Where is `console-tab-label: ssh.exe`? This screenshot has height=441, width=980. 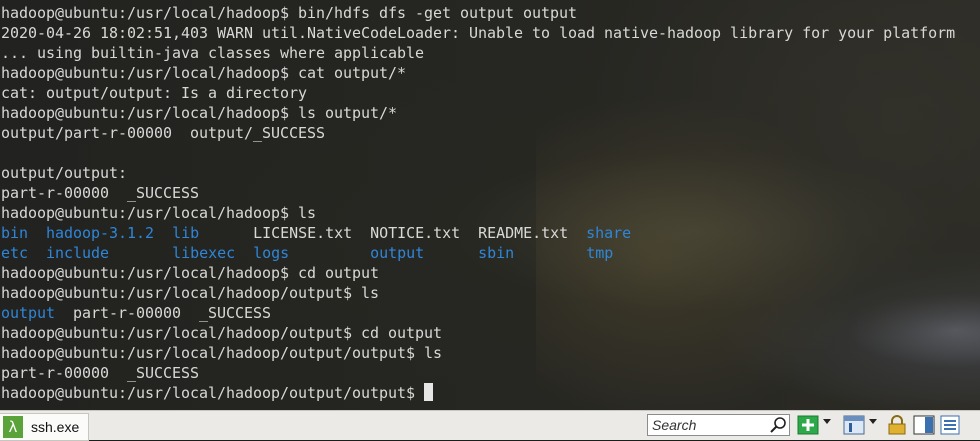
console-tab-label: ssh.exe is located at coordinates (55, 427).